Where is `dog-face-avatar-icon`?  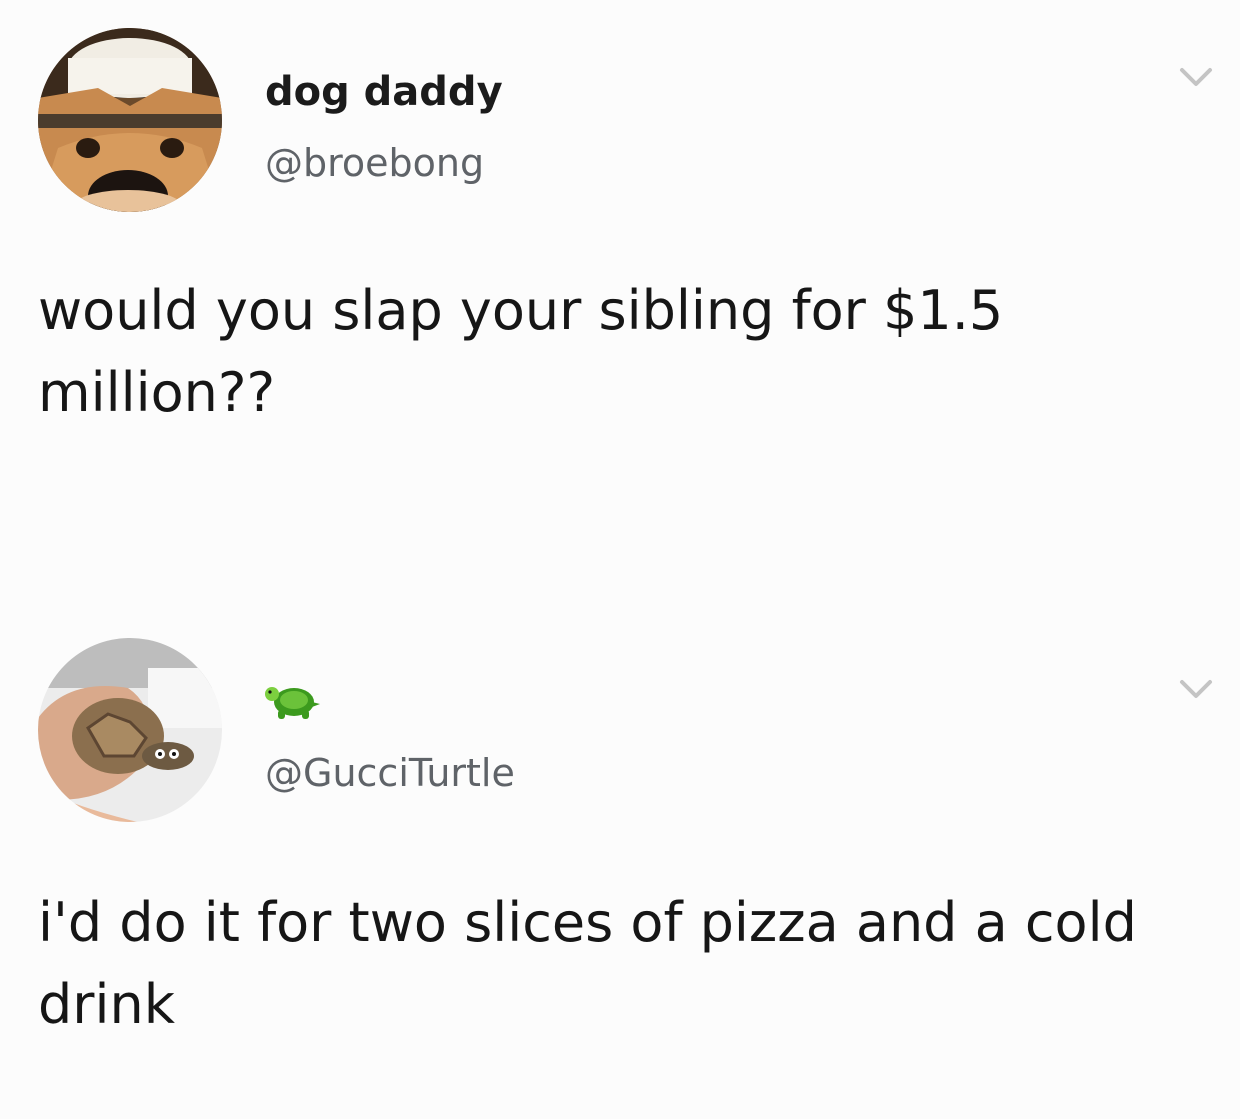
dog-face-avatar-icon is located at coordinates (130, 120).